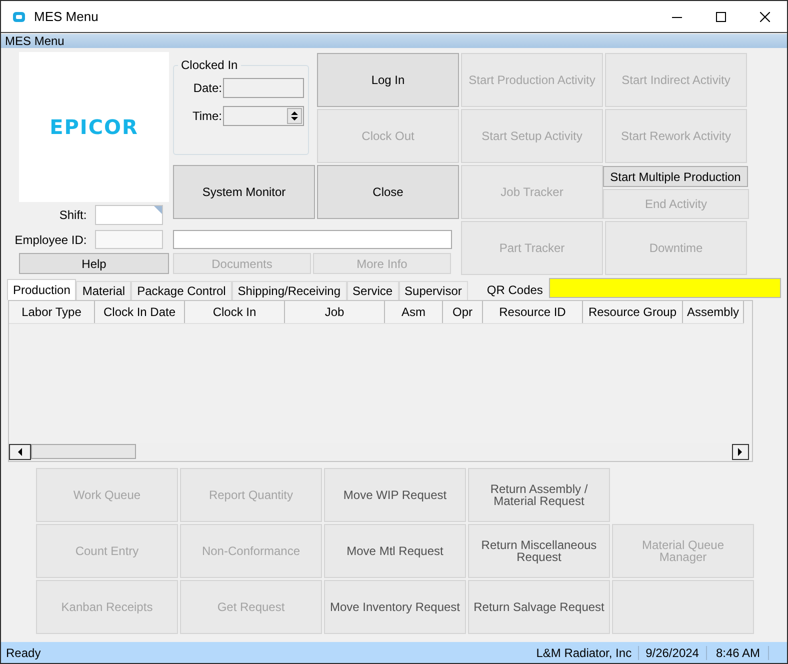  Describe the element at coordinates (414, 312) in the screenshot. I see `column-header: Asm` at that location.